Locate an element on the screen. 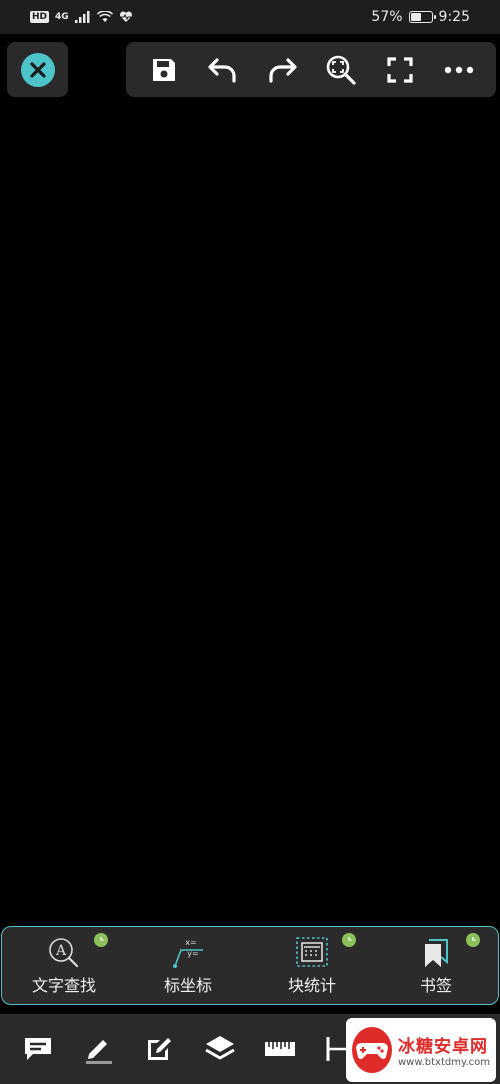  undo-icon is located at coordinates (221, 70).